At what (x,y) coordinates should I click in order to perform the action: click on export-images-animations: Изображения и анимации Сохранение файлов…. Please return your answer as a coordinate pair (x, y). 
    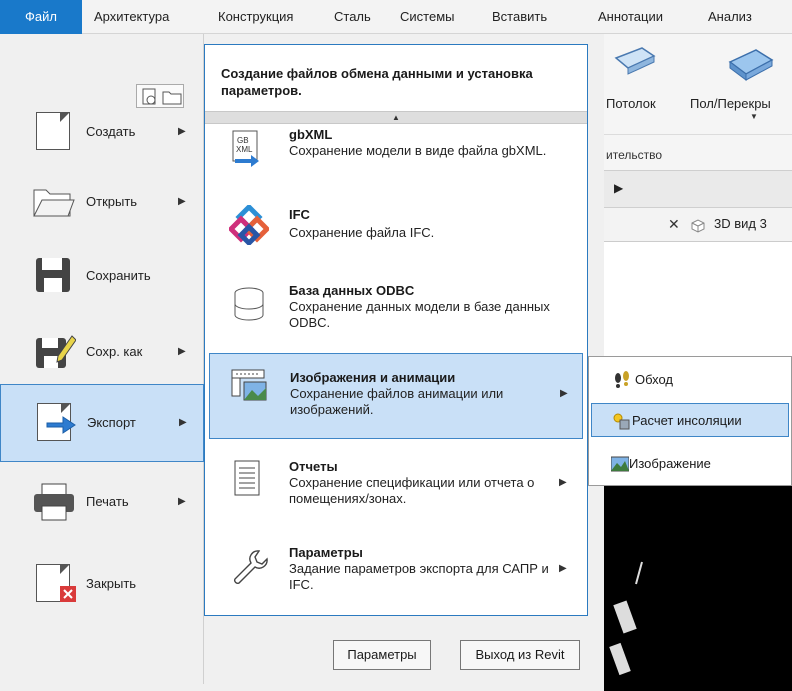
    Looking at the image, I should click on (396, 396).